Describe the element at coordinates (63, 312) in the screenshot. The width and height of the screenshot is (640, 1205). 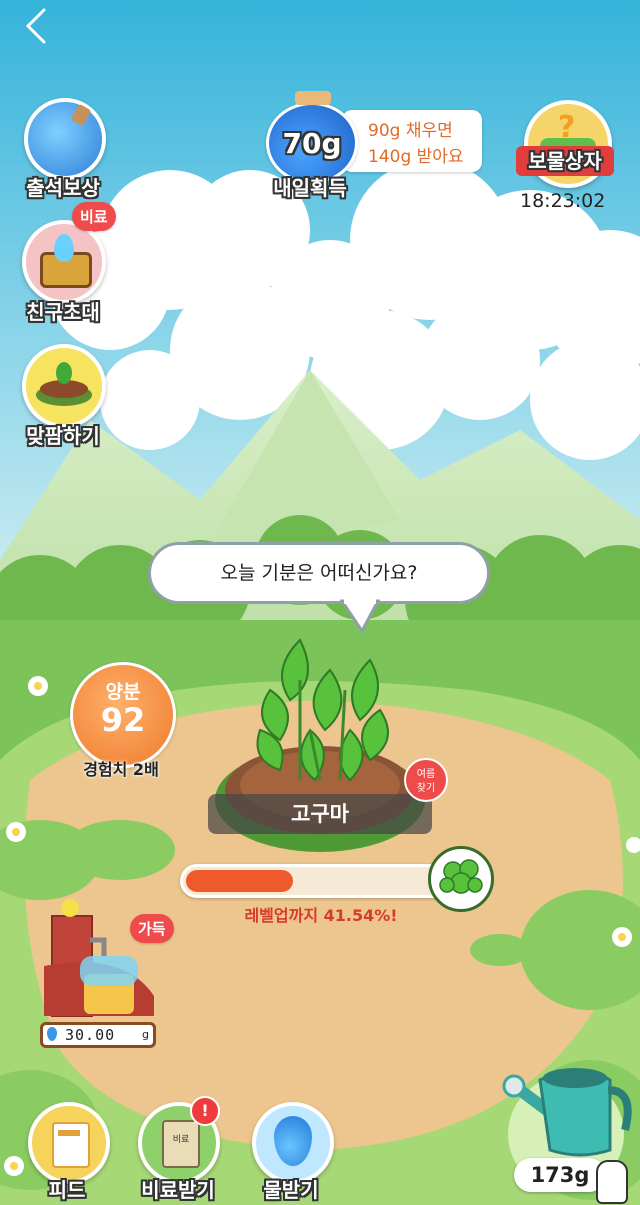
I see `invite-label: 친구초대` at that location.